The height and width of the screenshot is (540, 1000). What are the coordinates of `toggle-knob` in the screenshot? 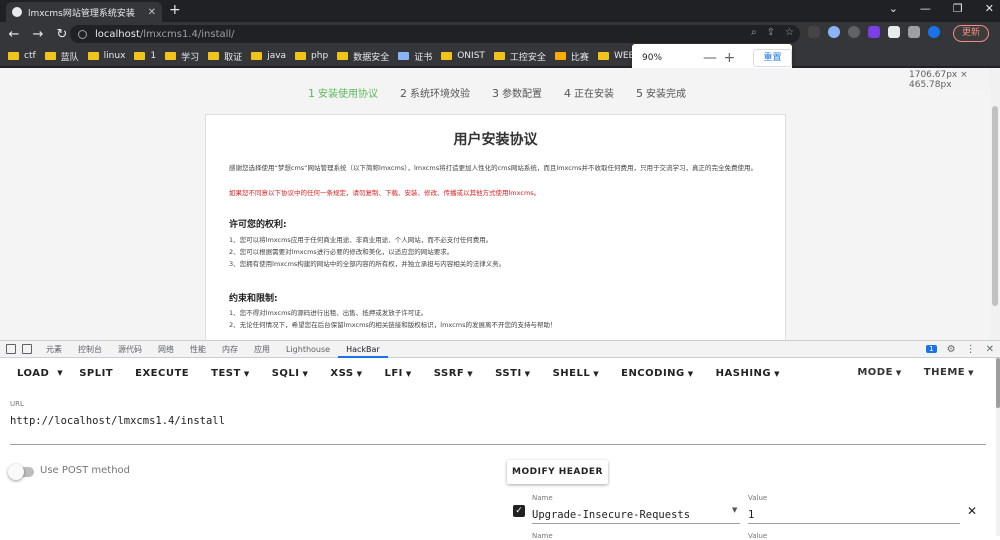 It's located at (16, 472).